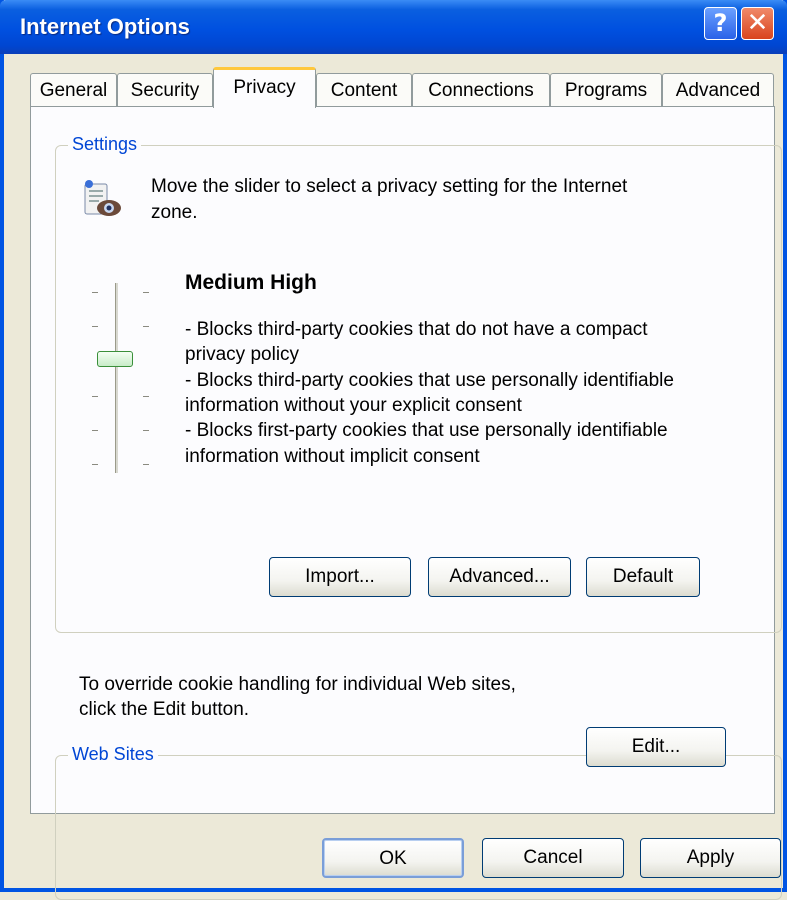  I want to click on tab-content: Content, so click(364, 90).